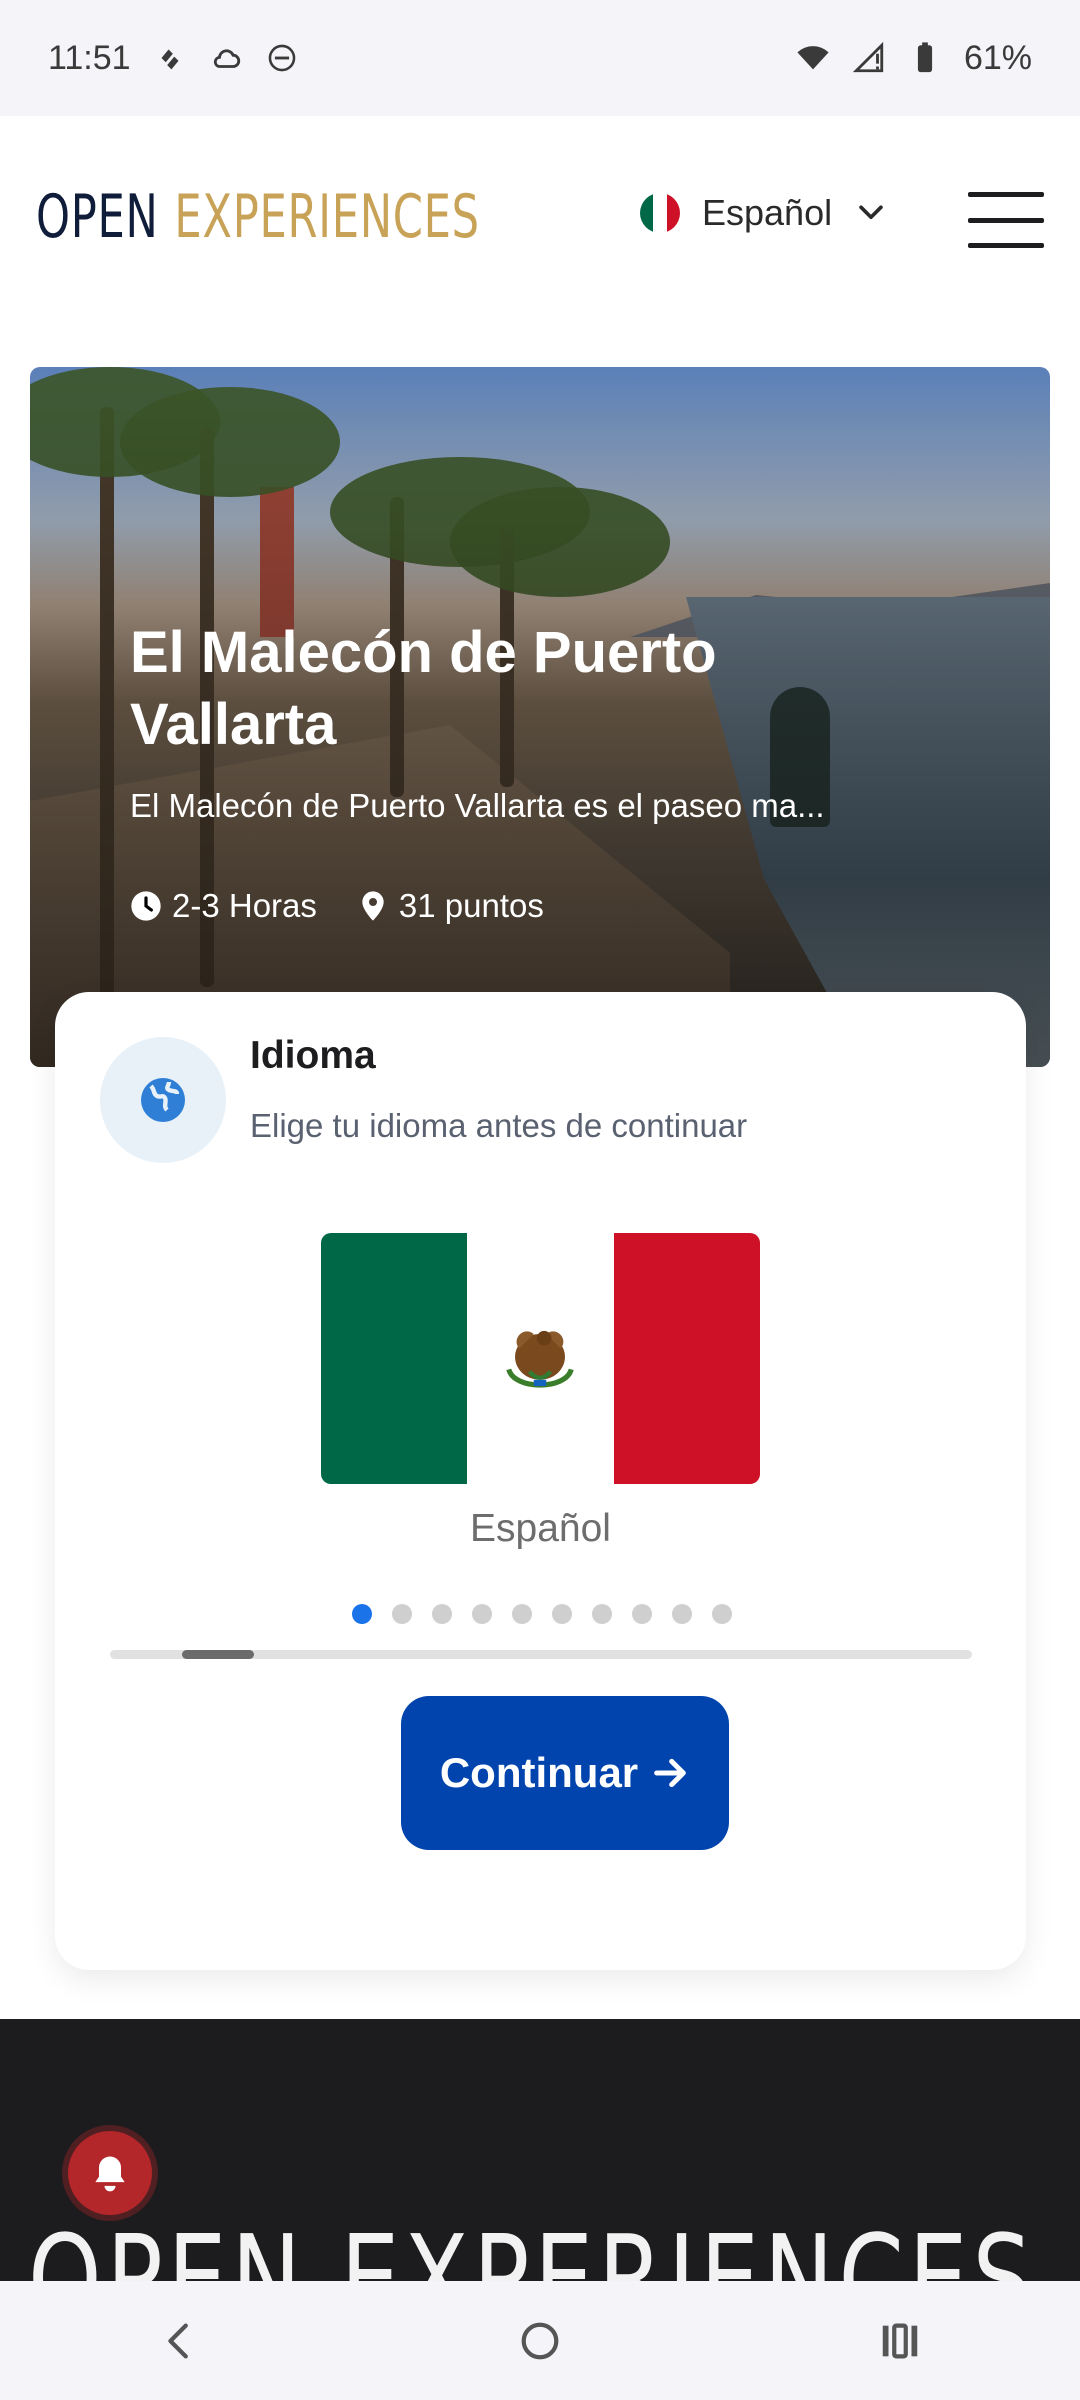  Describe the element at coordinates (540, 1528) in the screenshot. I see `selected-language-label: Español` at that location.